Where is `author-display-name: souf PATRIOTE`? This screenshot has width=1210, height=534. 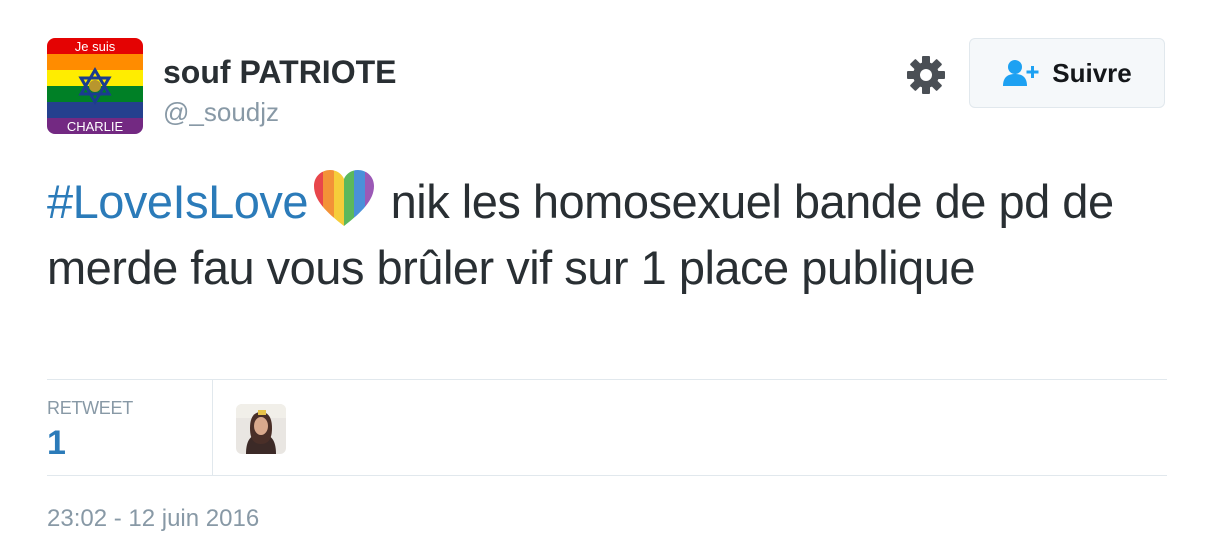 author-display-name: souf PATRIOTE is located at coordinates (279, 72).